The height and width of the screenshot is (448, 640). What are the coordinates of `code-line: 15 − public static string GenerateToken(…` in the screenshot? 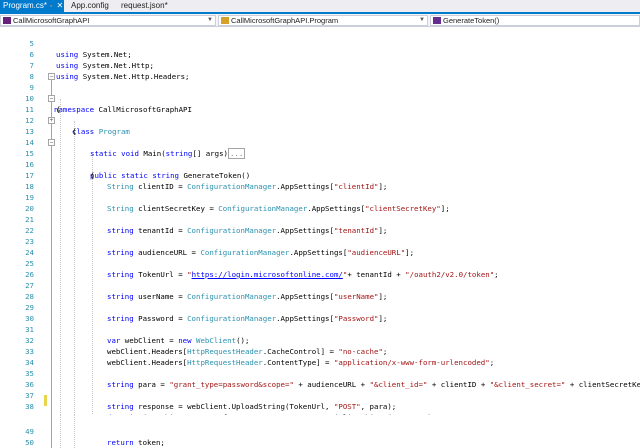 It's located at (320, 158).